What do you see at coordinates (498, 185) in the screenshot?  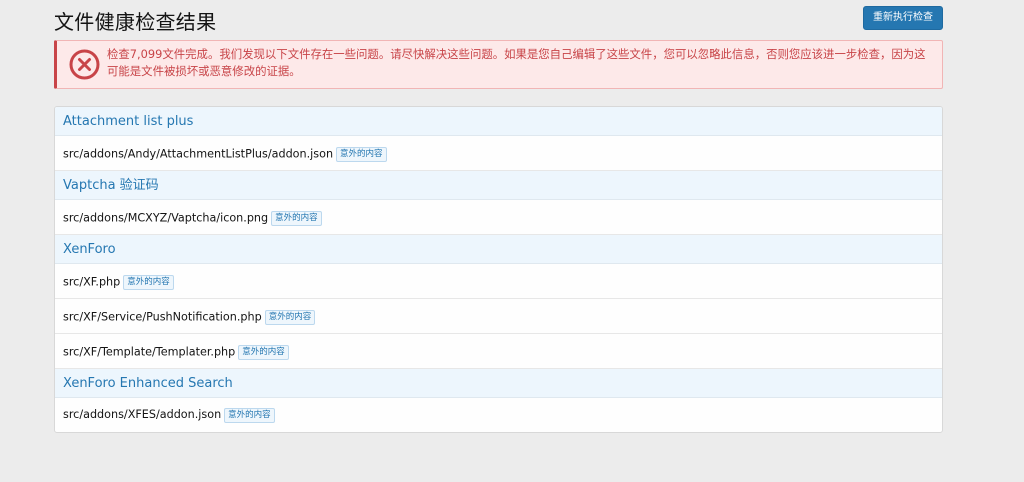 I see `group-header-vaptcha: Vaptcha 验证码` at bounding box center [498, 185].